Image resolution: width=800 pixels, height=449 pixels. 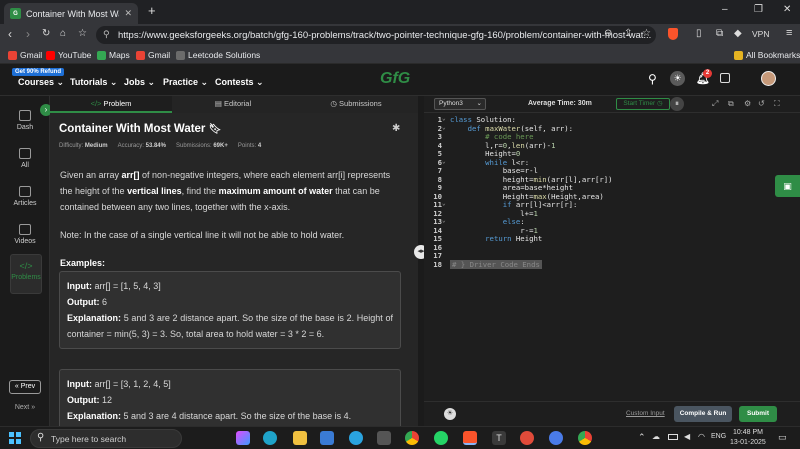 What do you see at coordinates (356, 104) in the screenshot?
I see `tab-submissions: ◷ Submissions` at bounding box center [356, 104].